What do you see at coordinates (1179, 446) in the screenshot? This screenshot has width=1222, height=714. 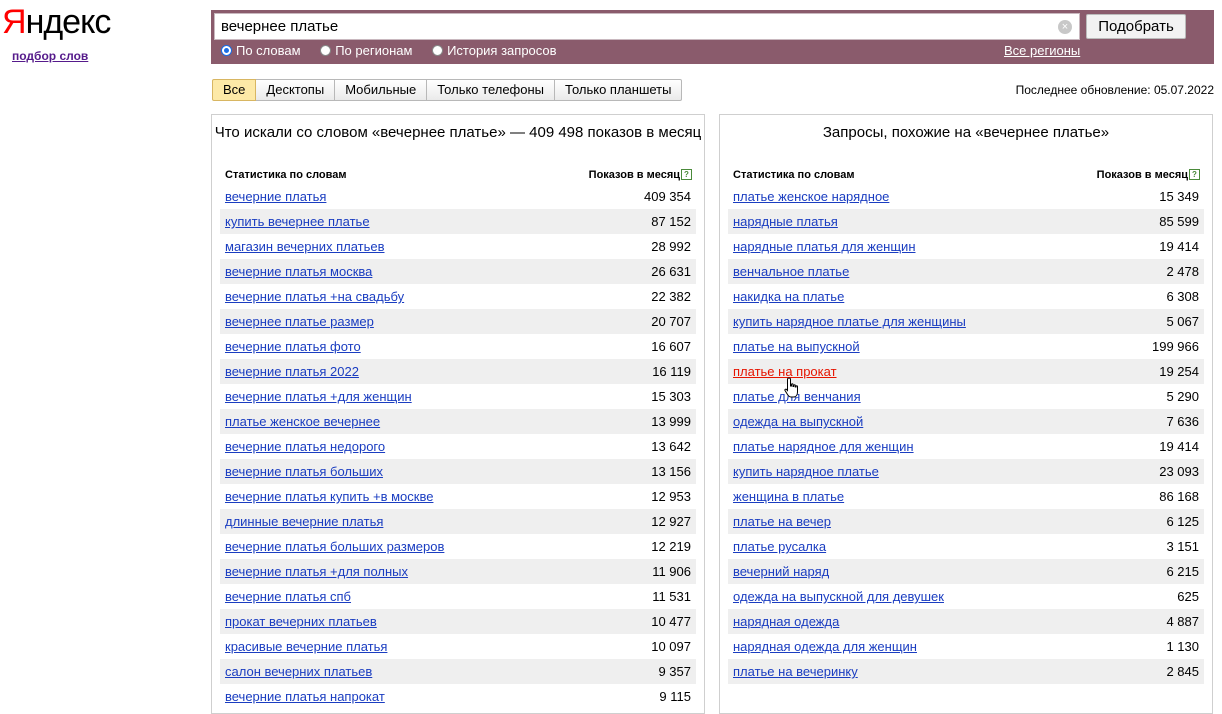 I see `impressions-count: 19 414` at bounding box center [1179, 446].